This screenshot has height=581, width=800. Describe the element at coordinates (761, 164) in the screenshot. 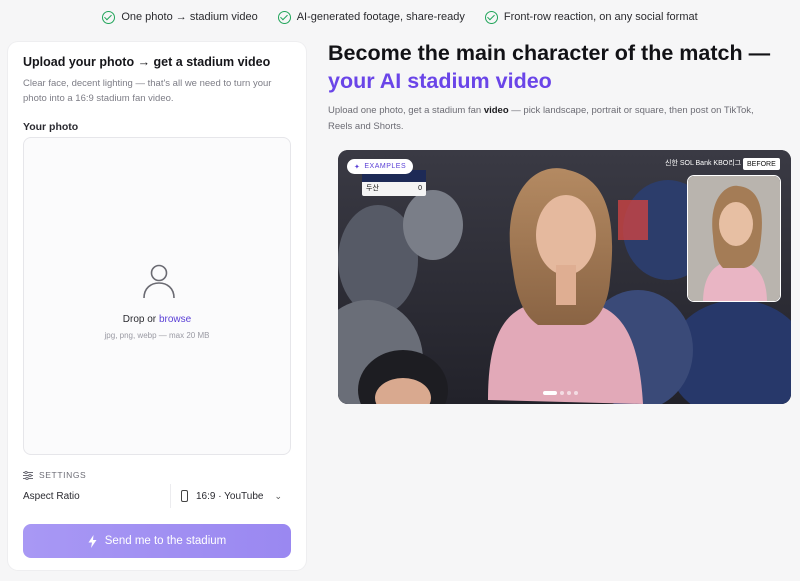

I see `before-badge: BEFORE` at that location.